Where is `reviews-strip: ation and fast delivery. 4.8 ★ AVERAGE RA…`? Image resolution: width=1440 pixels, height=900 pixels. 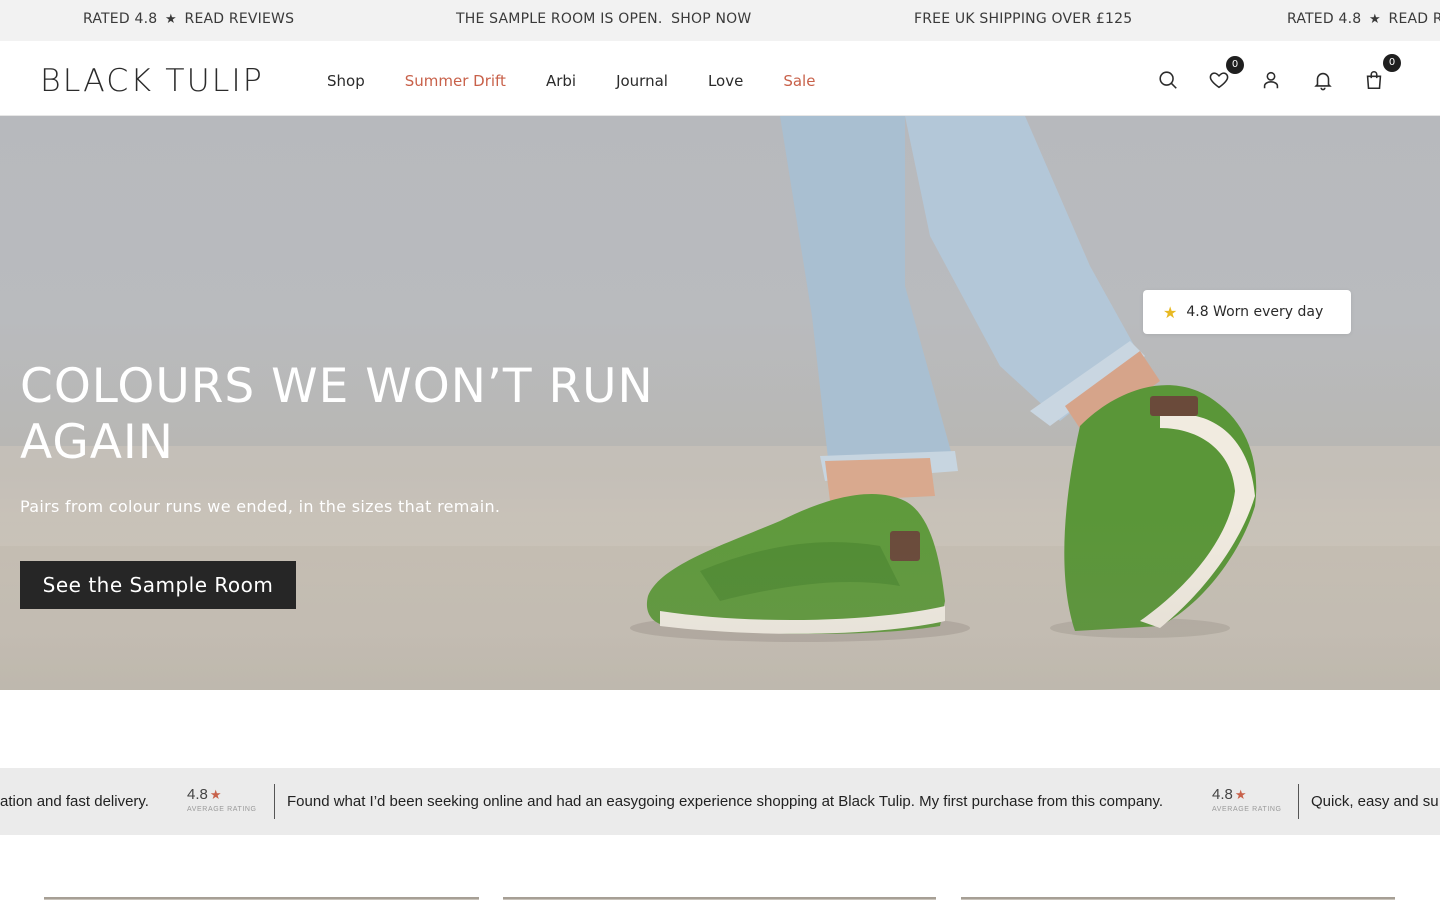 reviews-strip: ation and fast delivery. 4.8 ★ AVERAGE RA… is located at coordinates (720, 801).